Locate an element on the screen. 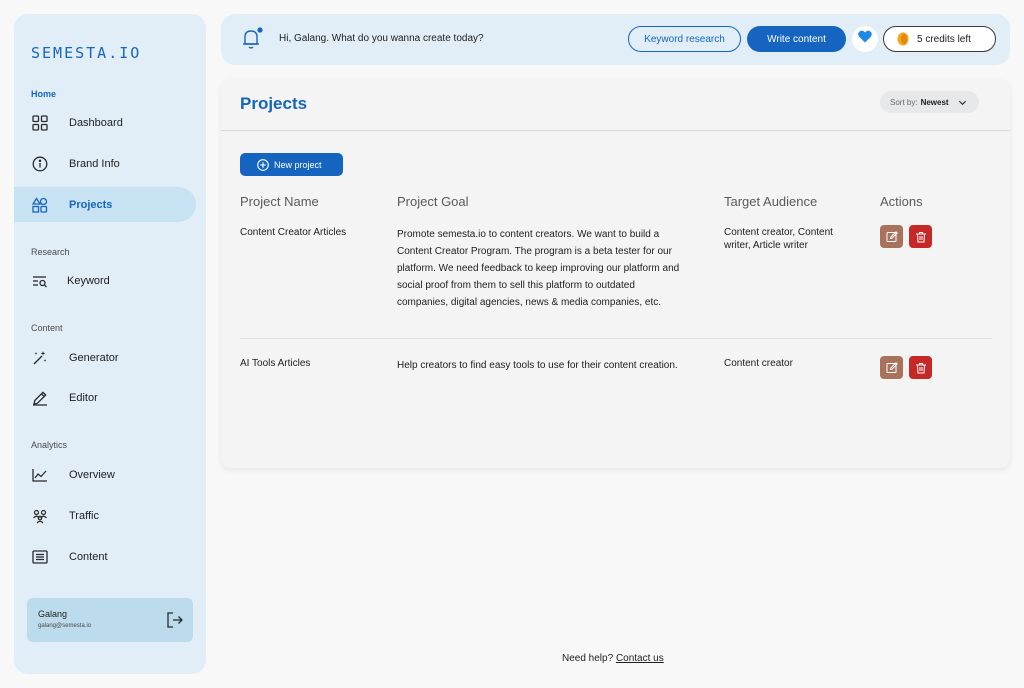 This screenshot has height=688, width=1024. user-email: galang@semesta.io is located at coordinates (65, 626).